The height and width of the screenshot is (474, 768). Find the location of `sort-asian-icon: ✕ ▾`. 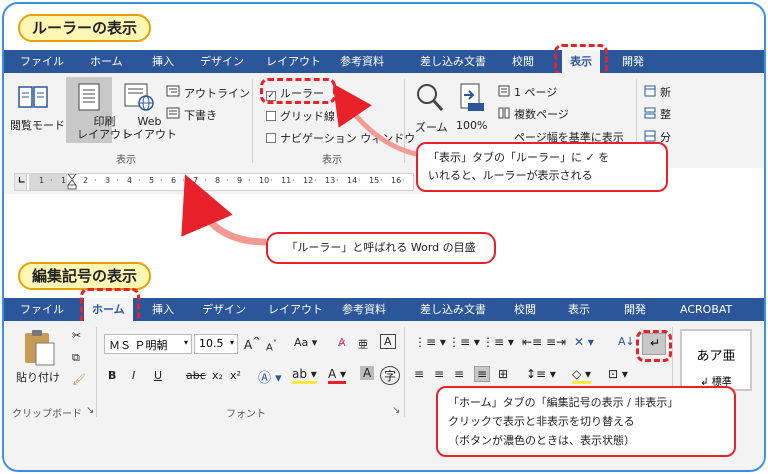

sort-asian-icon: ✕ ▾ is located at coordinates (584, 342).